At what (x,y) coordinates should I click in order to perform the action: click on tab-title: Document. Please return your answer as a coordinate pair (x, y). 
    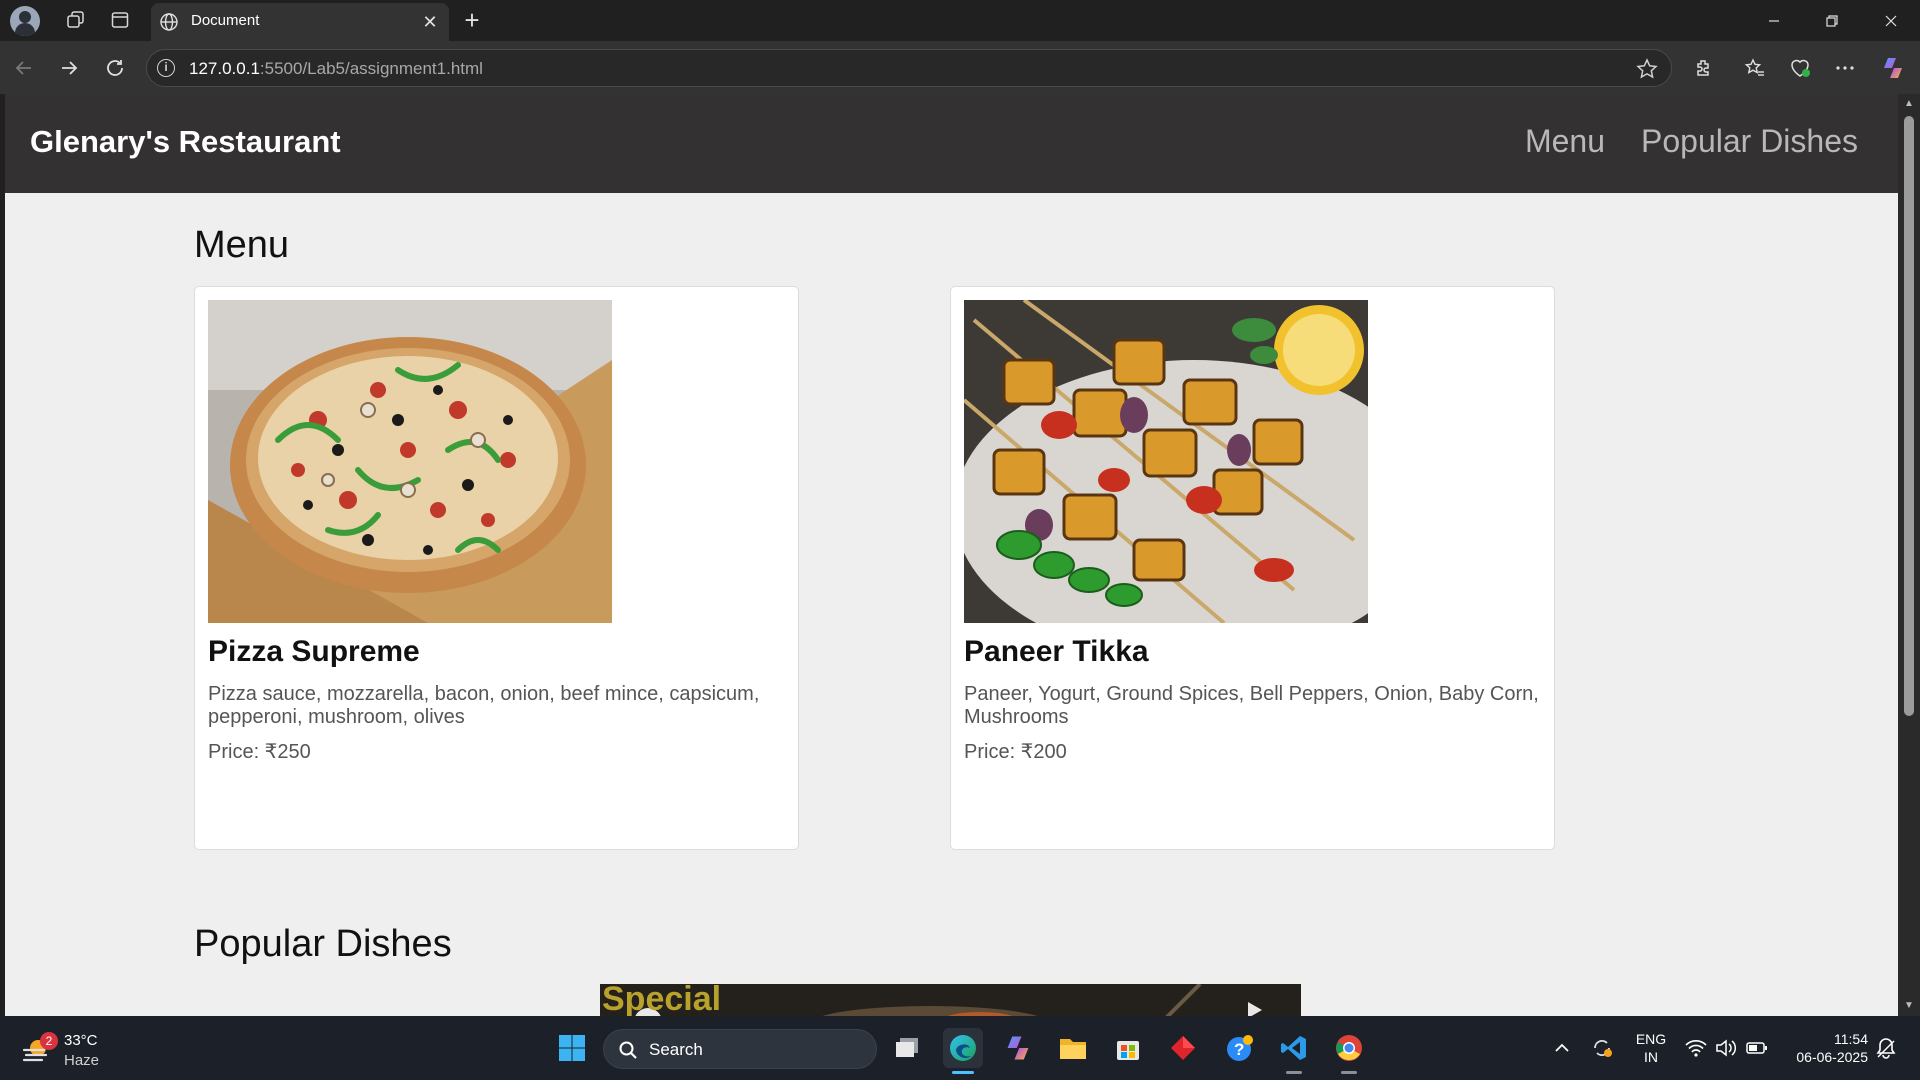
    Looking at the image, I should click on (225, 20).